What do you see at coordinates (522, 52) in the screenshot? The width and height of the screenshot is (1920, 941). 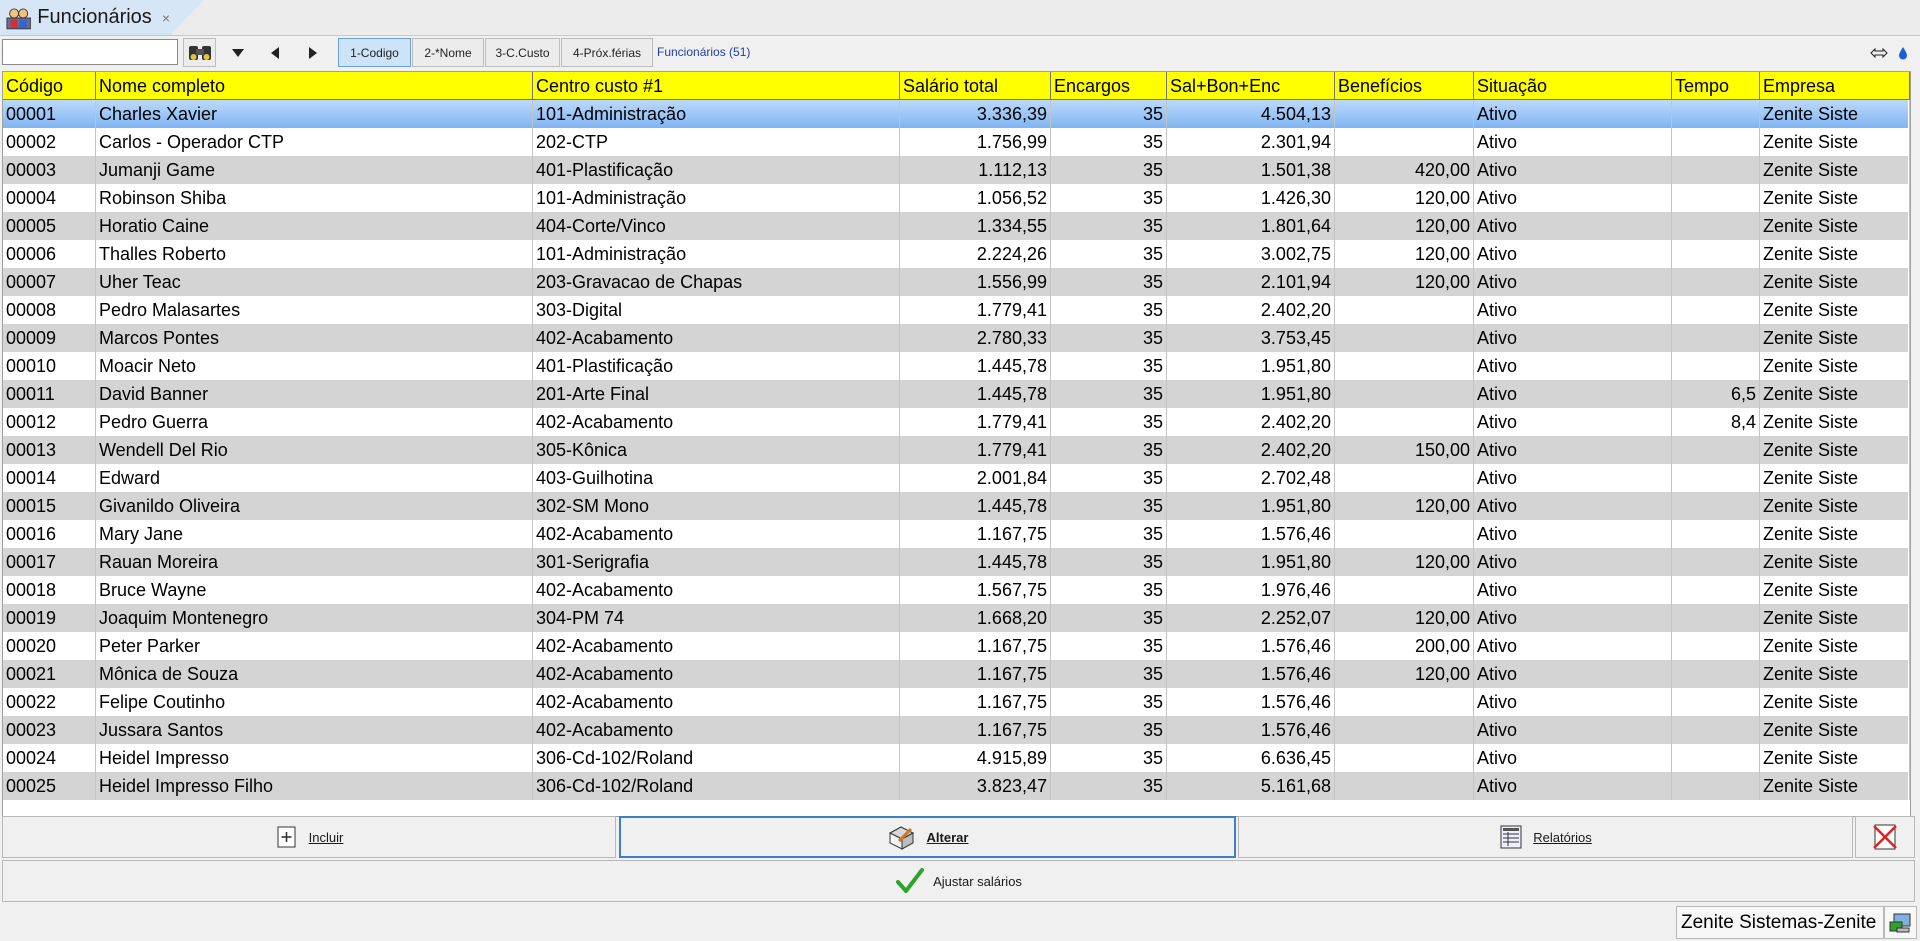 I see `sort-tab-ccusto: 3-C.Custo` at bounding box center [522, 52].